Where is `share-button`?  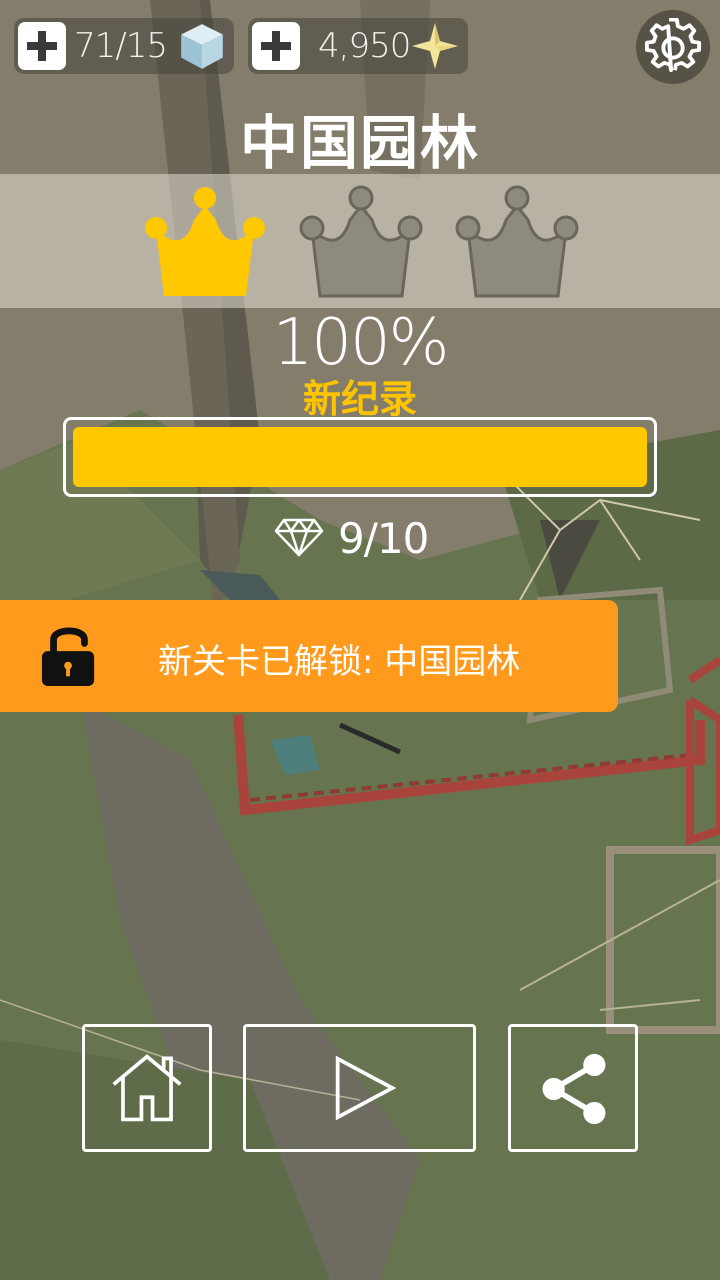 share-button is located at coordinates (573, 1088).